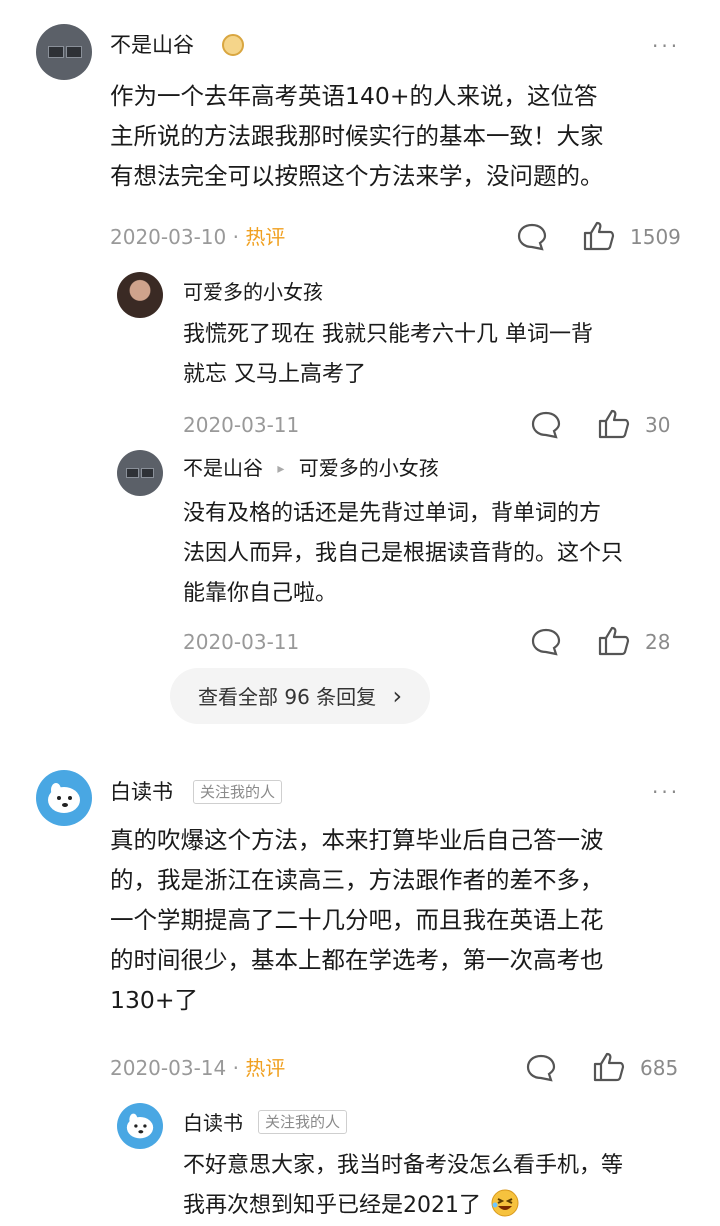 This screenshot has height=1226, width=720. Describe the element at coordinates (213, 1123) in the screenshot. I see `reply-author: 白读书` at that location.